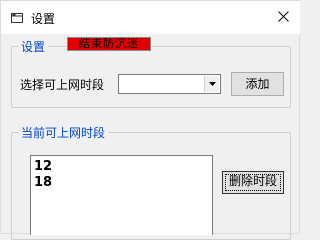  Describe the element at coordinates (150, 17) in the screenshot. I see `title-bar: 设置` at that location.